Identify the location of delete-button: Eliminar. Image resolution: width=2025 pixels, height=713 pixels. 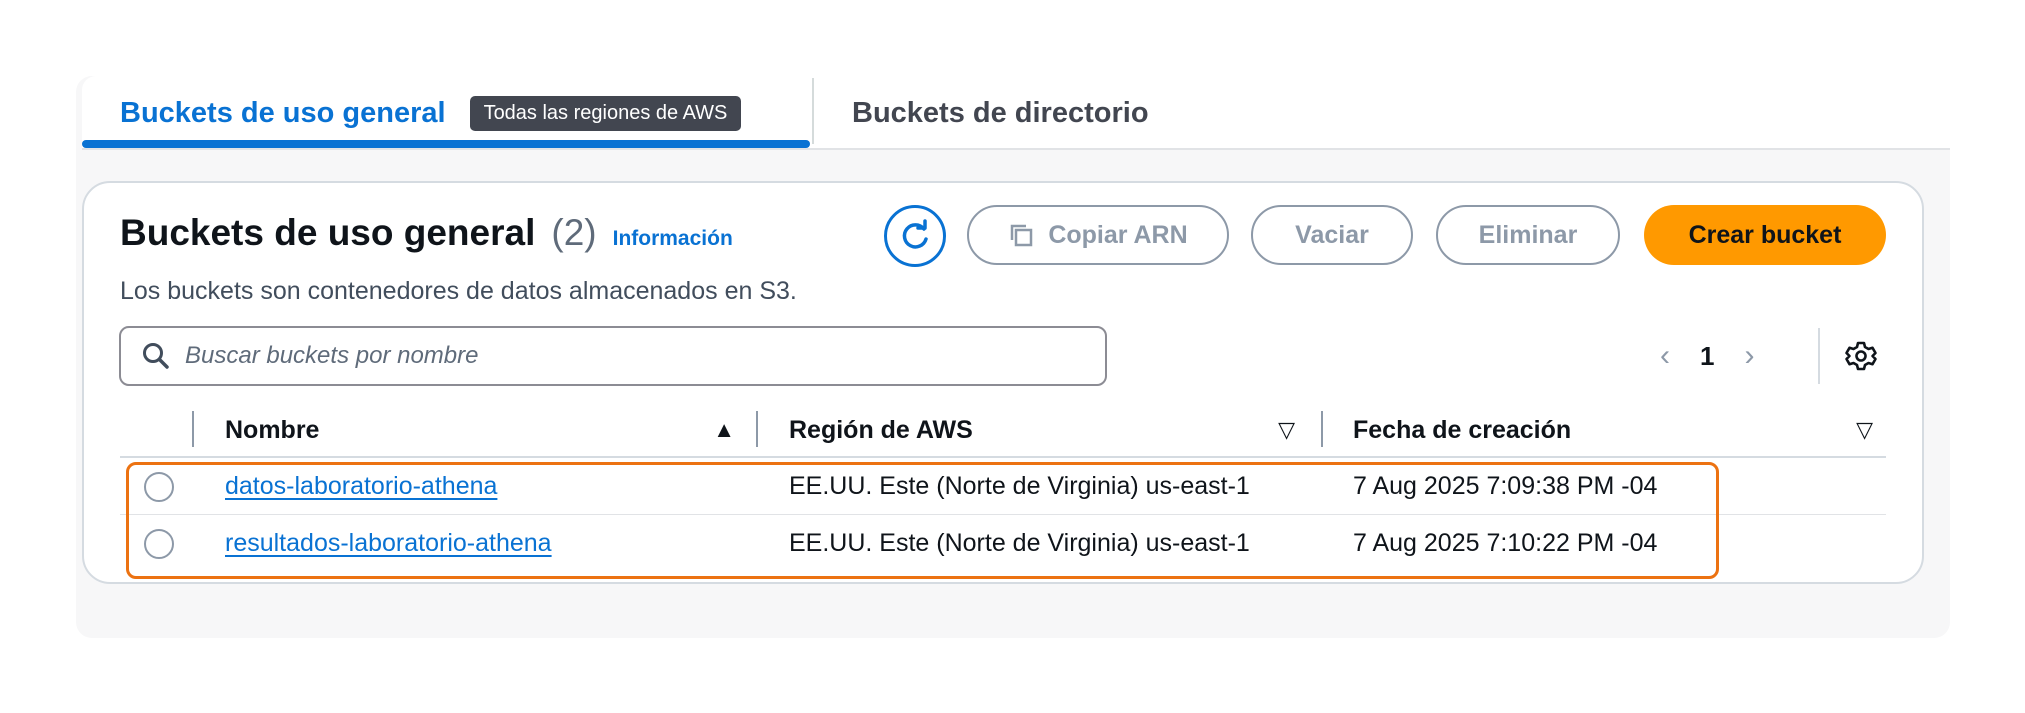
(1528, 235).